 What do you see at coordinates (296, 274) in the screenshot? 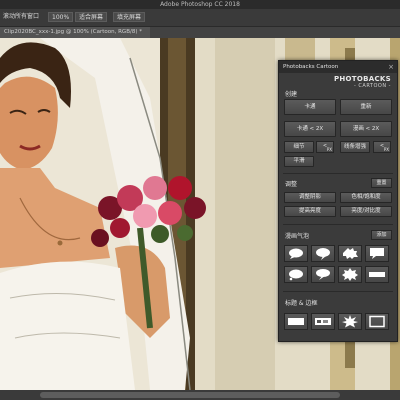
I see `thought-bubble-icon` at bounding box center [296, 274].